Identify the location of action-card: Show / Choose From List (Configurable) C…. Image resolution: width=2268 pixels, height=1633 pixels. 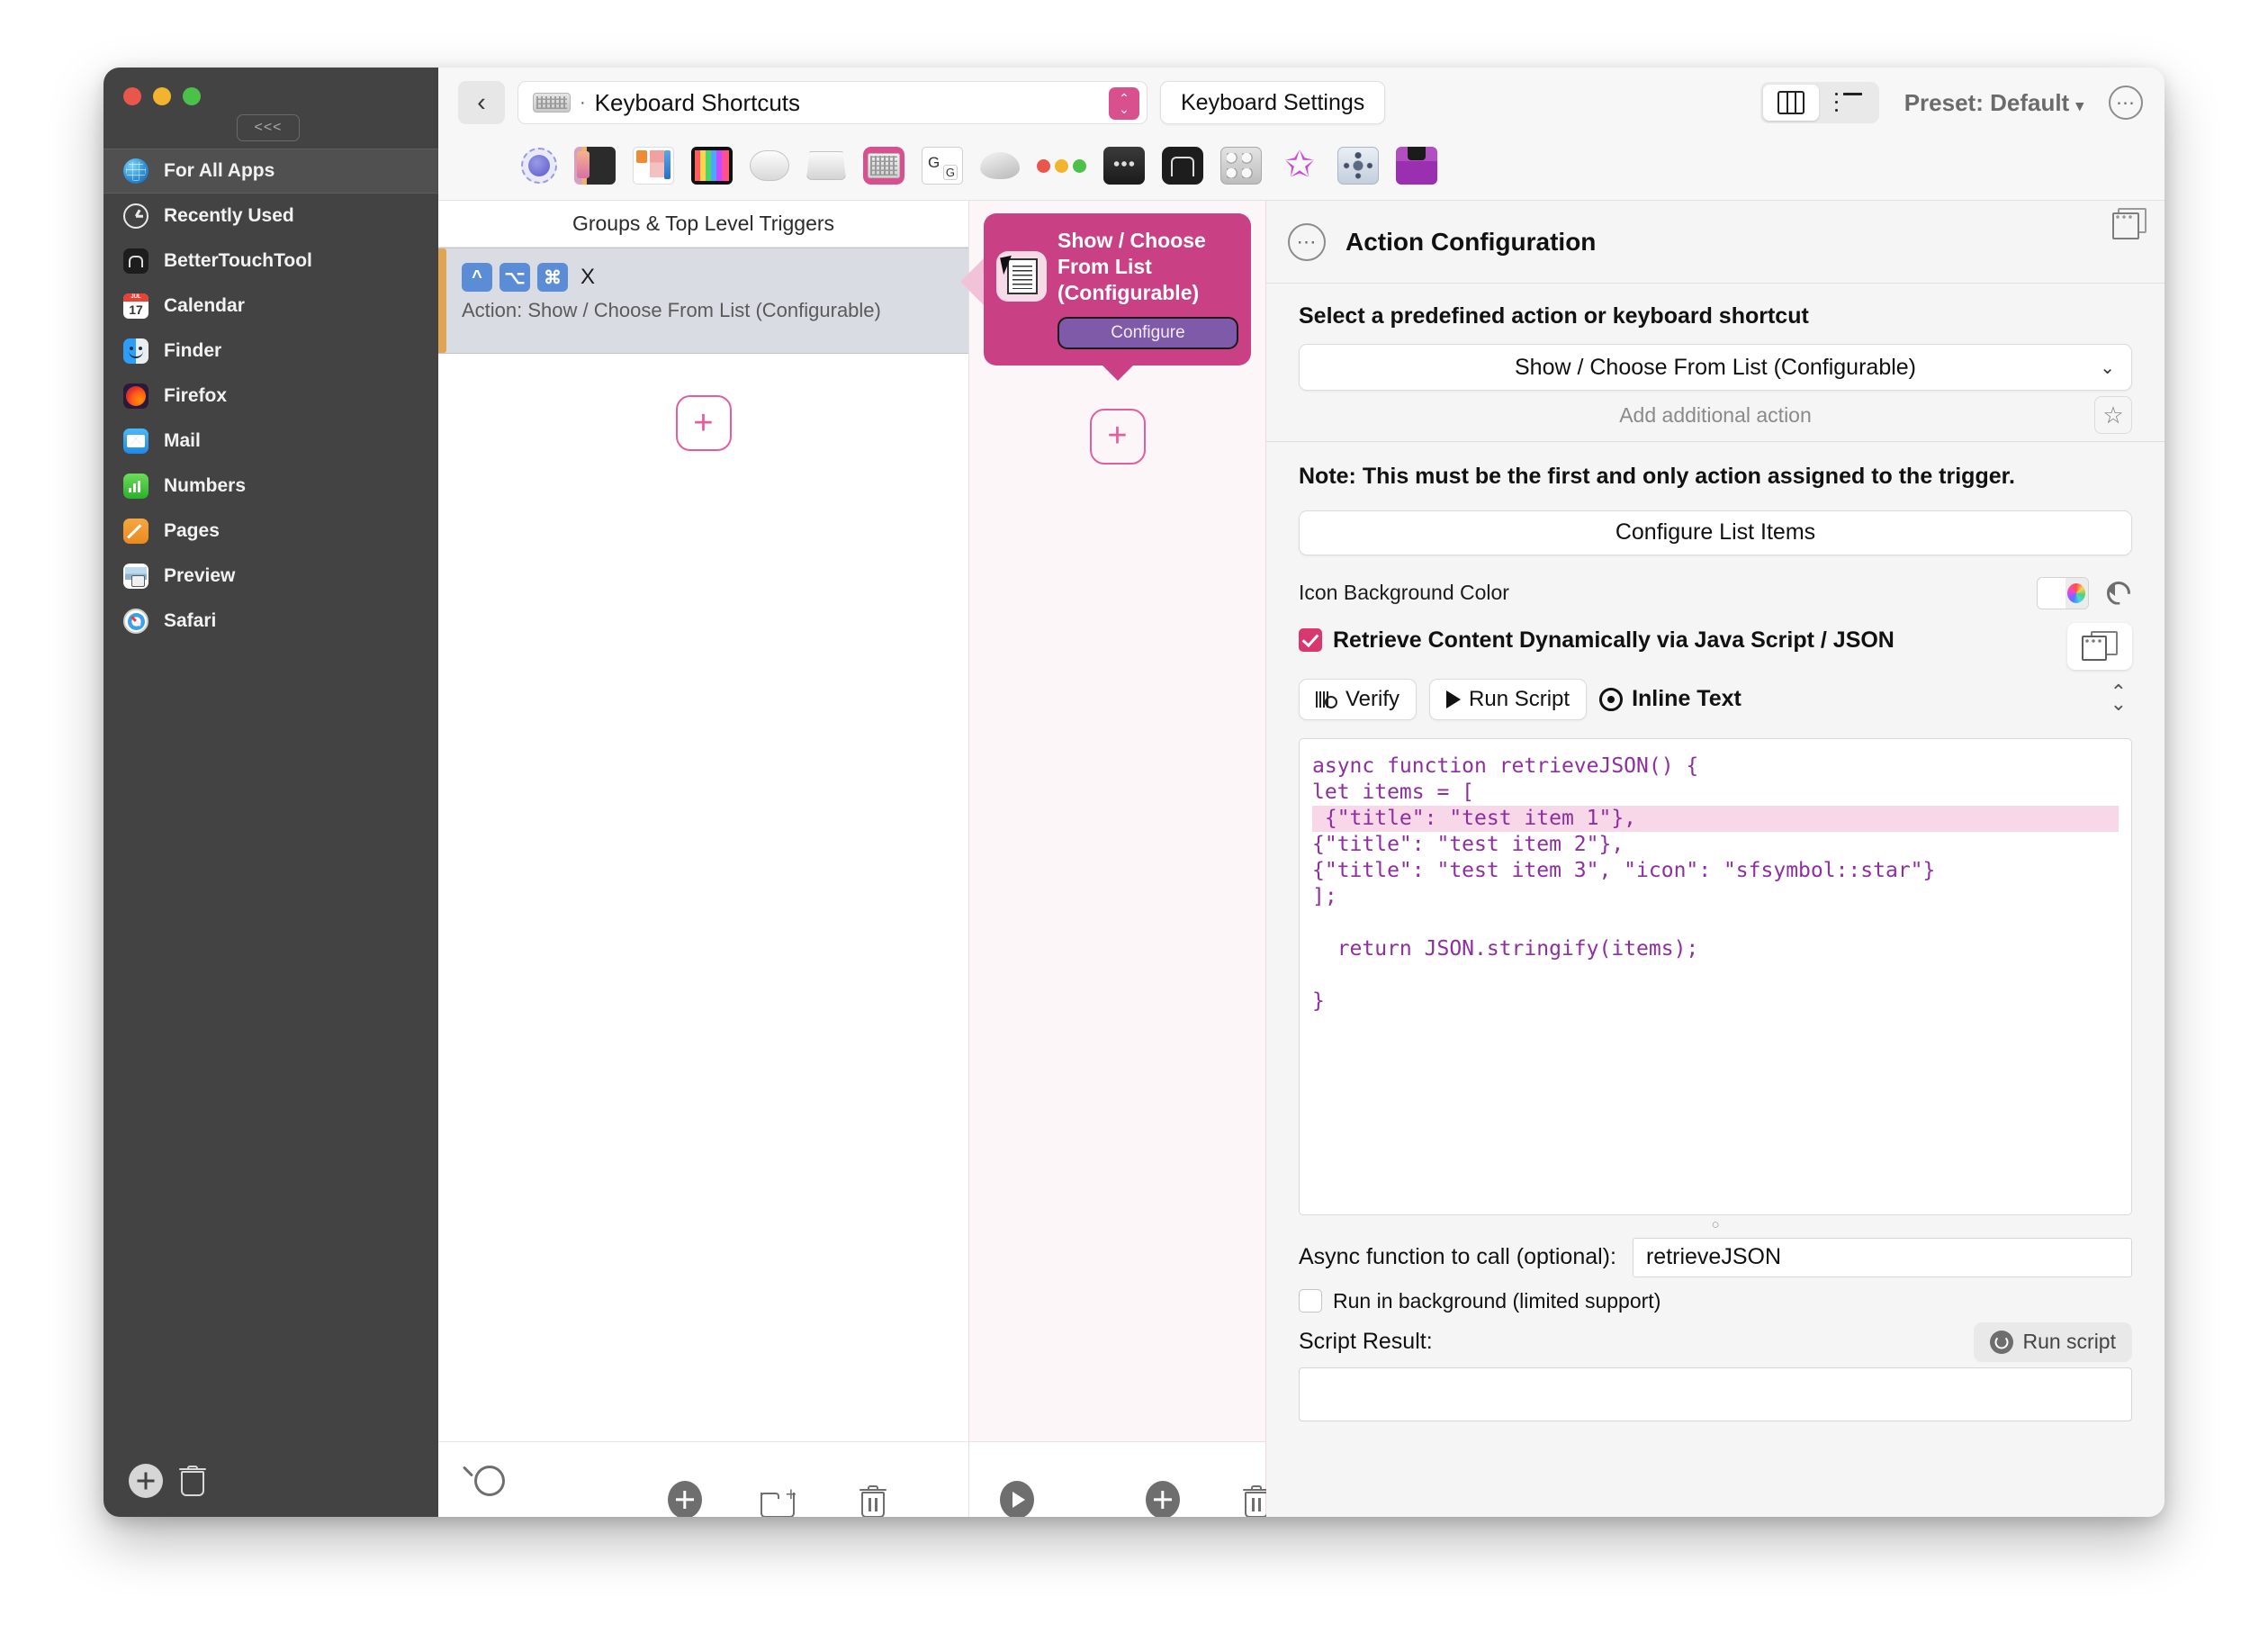
(1106, 297).